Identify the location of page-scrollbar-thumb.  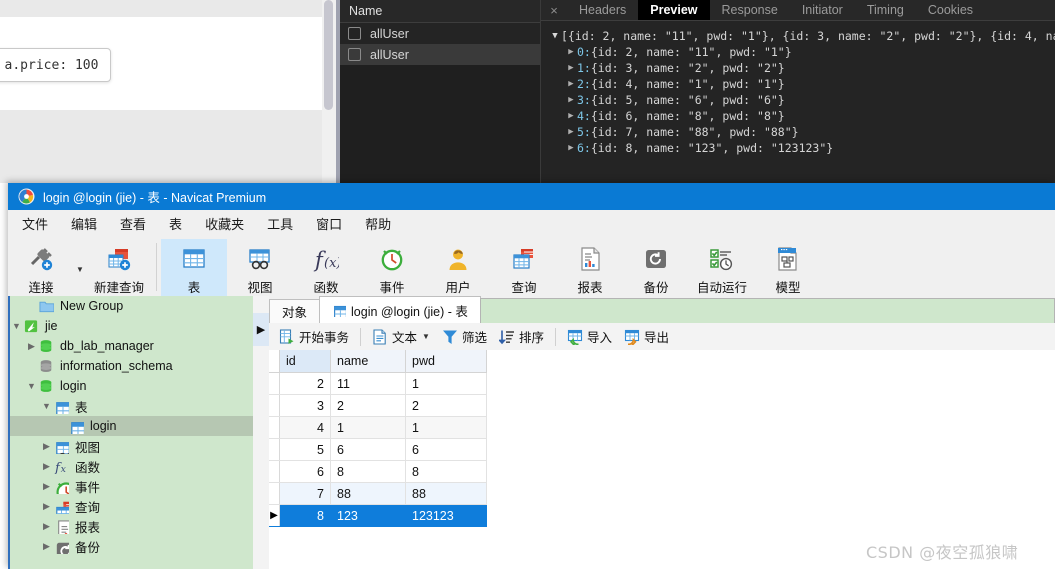
(328, 55).